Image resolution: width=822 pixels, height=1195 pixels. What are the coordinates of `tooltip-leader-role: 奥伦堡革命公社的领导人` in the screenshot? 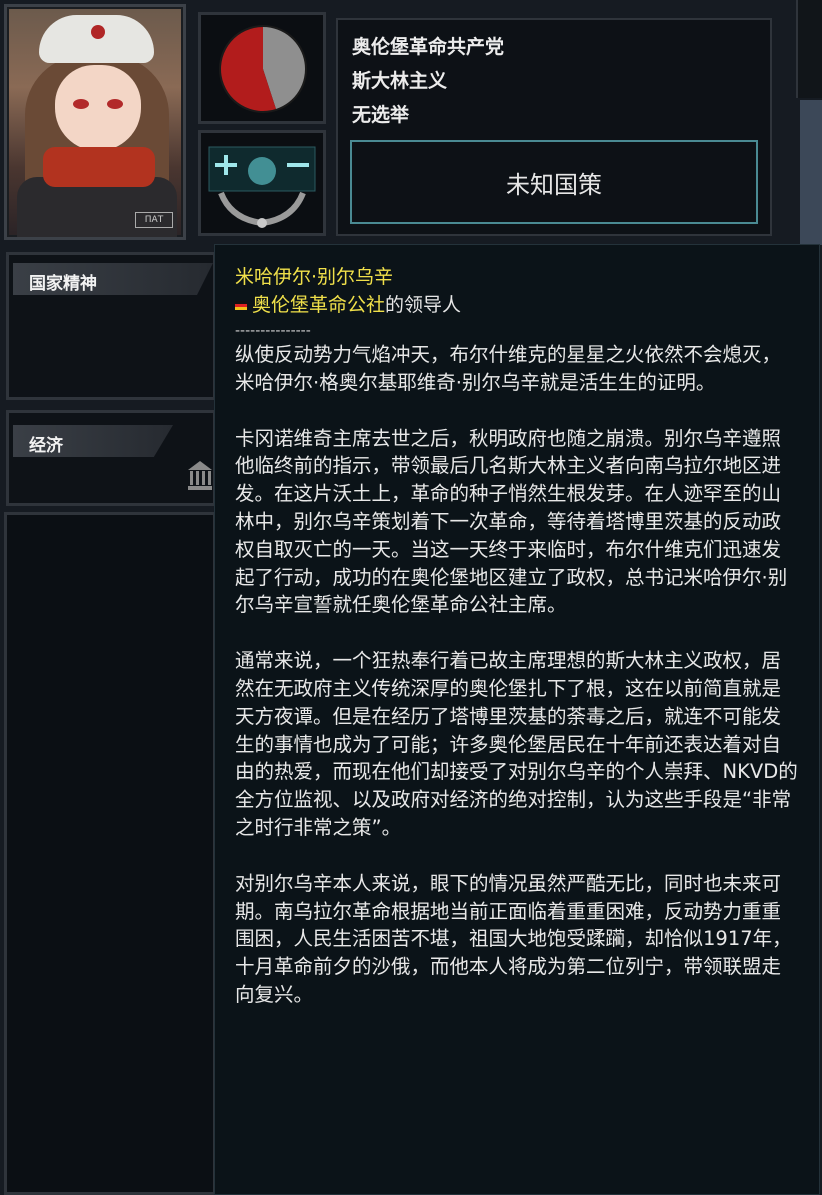 It's located at (517, 305).